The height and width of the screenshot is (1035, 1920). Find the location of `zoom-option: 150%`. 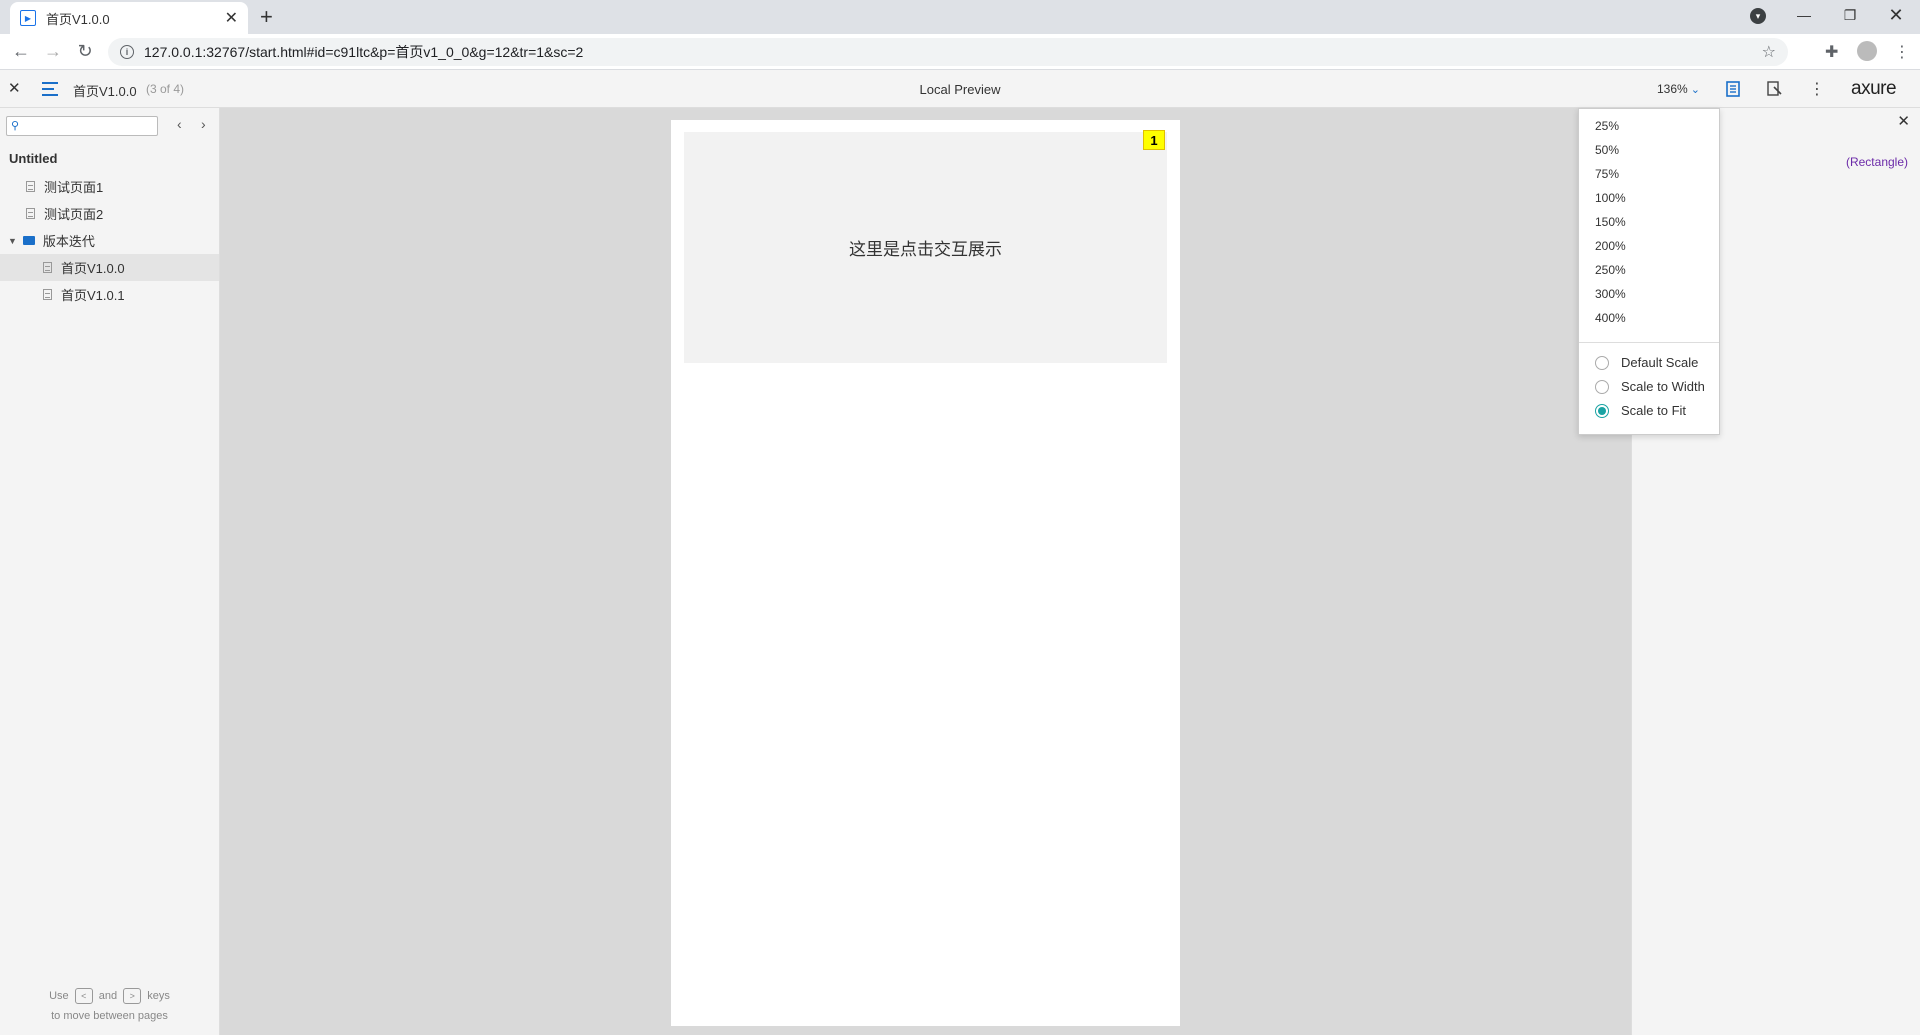

zoom-option: 150% is located at coordinates (1610, 222).